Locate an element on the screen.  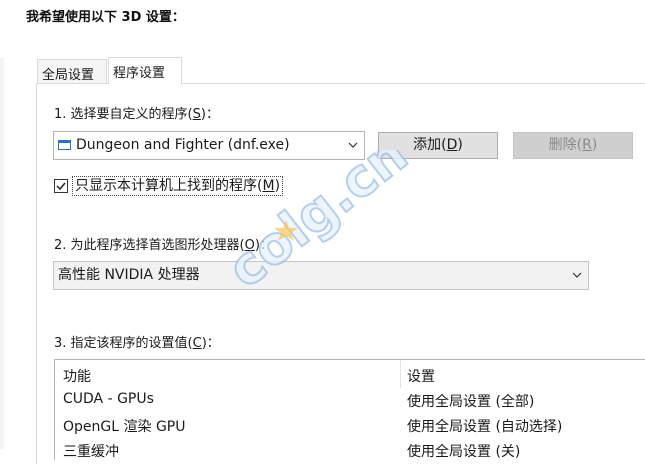
table-row-setting: 使用全局设置 (自动选择) is located at coordinates (484, 426).